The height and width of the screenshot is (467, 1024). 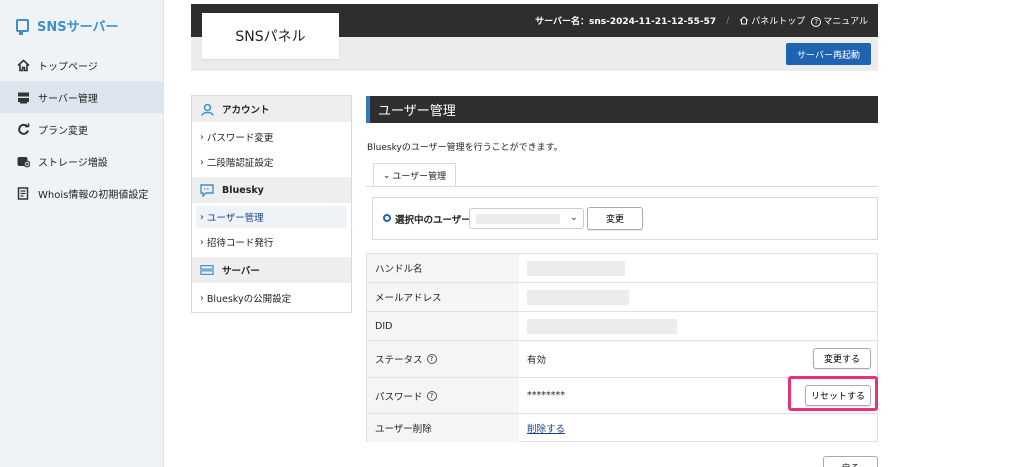 I want to click on change-user-button: 変更, so click(x=615, y=218).